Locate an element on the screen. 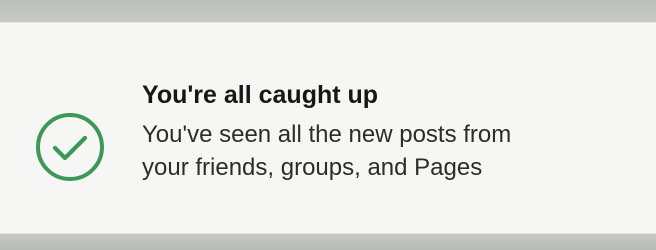 The height and width of the screenshot is (250, 656). feed-top-divider is located at coordinates (328, 11).